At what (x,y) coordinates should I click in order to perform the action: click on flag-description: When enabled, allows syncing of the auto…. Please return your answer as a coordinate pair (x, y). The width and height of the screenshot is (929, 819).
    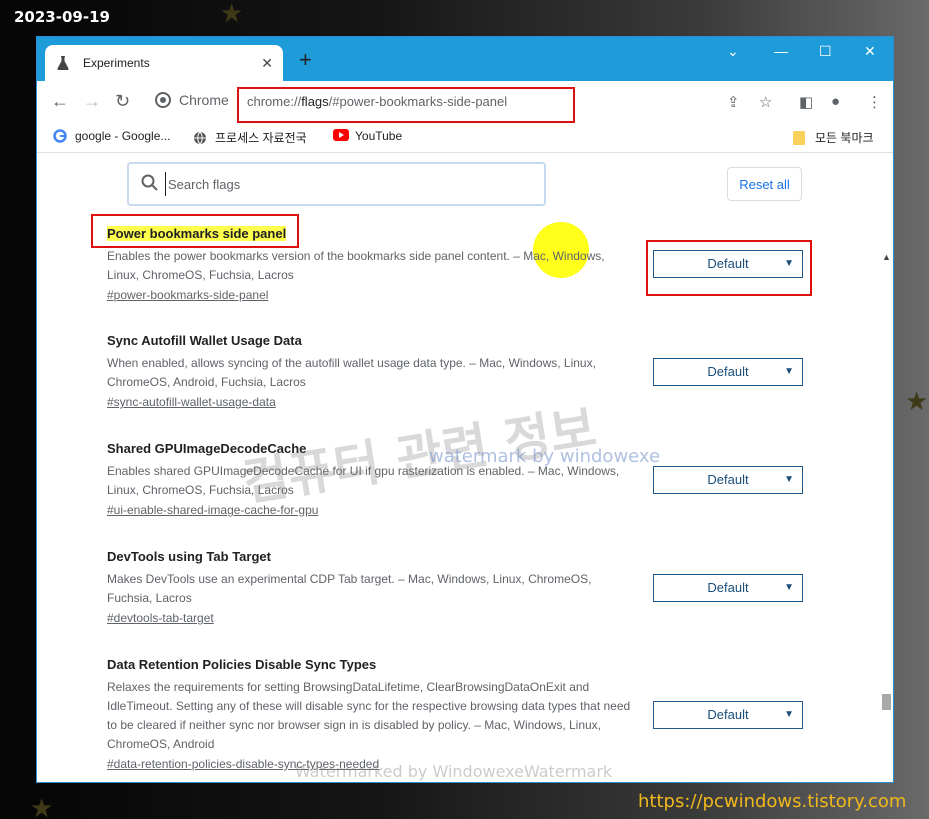
    Looking at the image, I should click on (351, 372).